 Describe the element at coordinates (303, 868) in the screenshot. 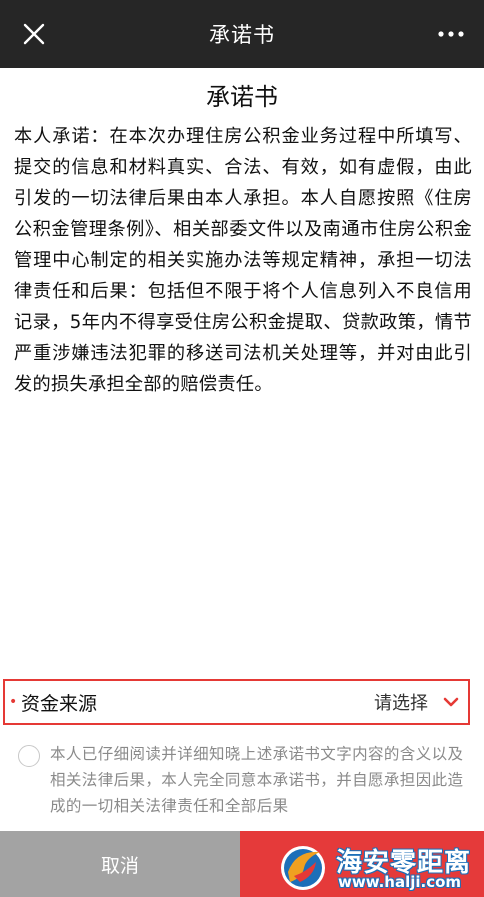

I see `watermark-logo-icon` at that location.